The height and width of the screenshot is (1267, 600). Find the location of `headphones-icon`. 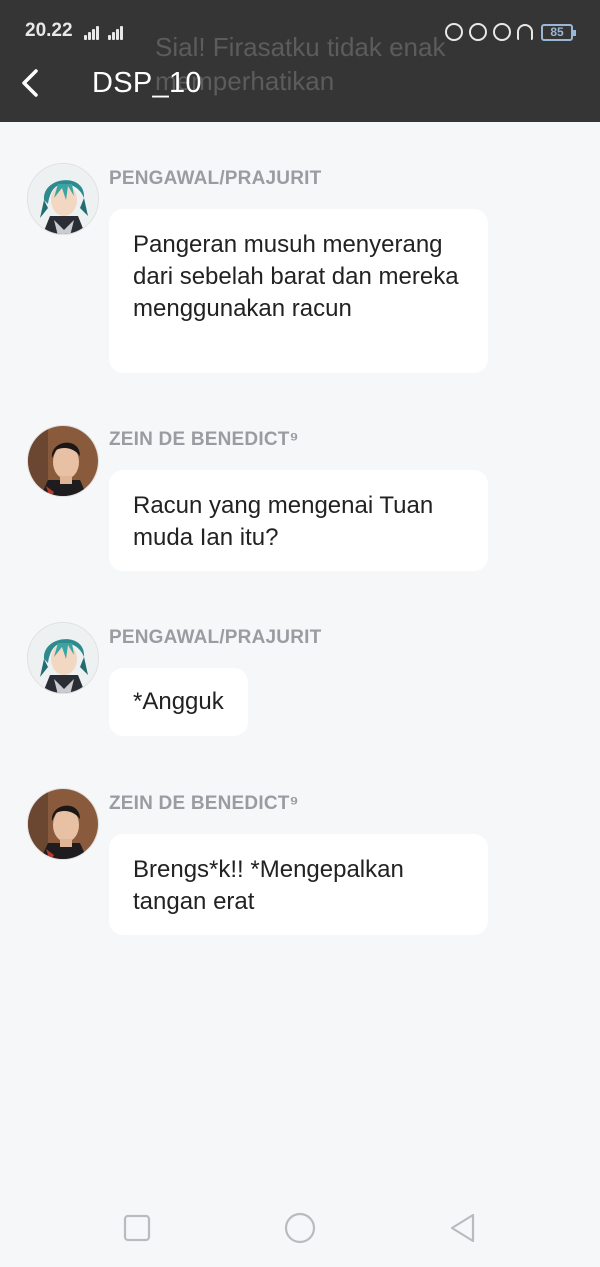

headphones-icon is located at coordinates (525, 32).